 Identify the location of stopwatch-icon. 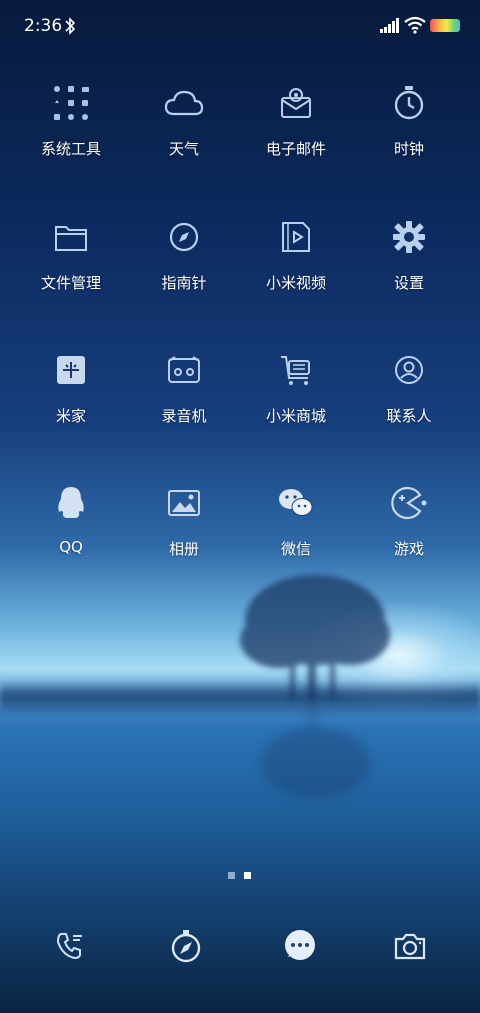
(409, 103).